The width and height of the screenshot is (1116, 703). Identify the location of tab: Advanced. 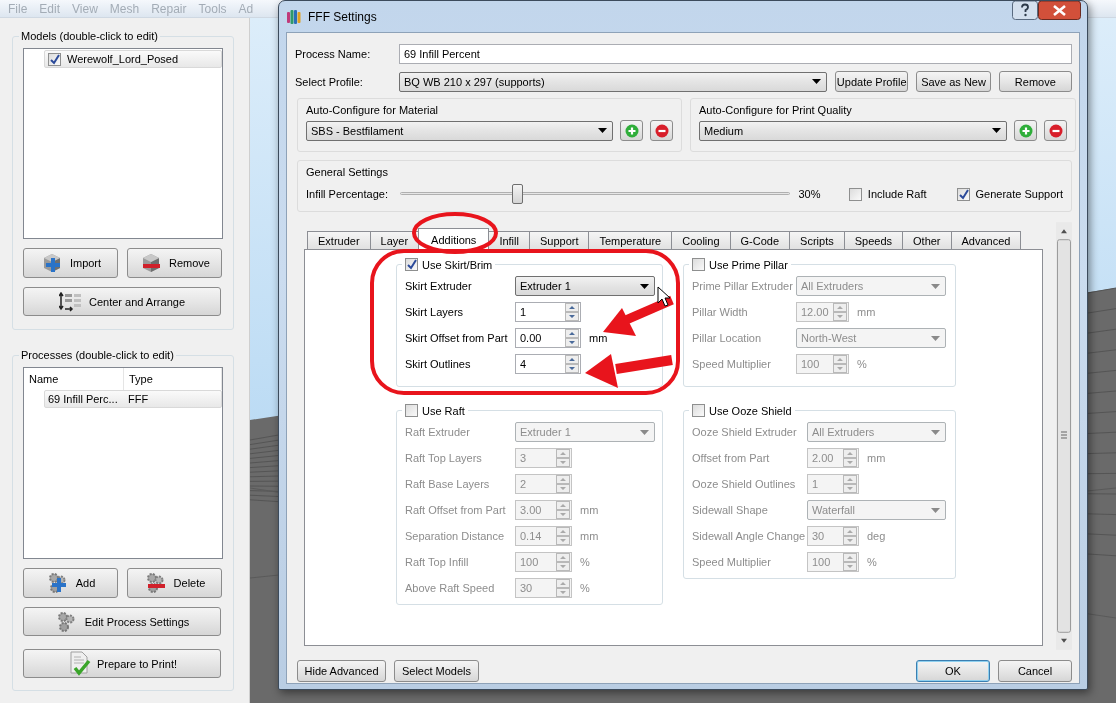
(986, 240).